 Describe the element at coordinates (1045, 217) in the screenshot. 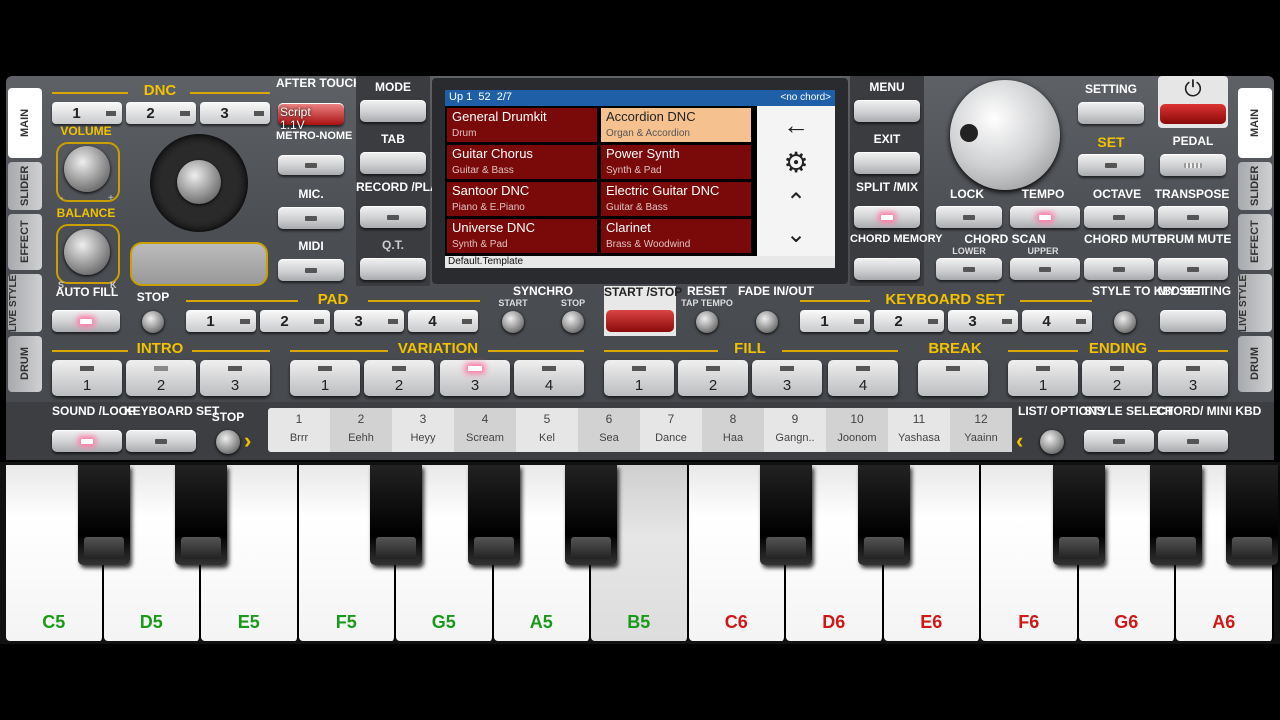

I see `tempo-button` at that location.